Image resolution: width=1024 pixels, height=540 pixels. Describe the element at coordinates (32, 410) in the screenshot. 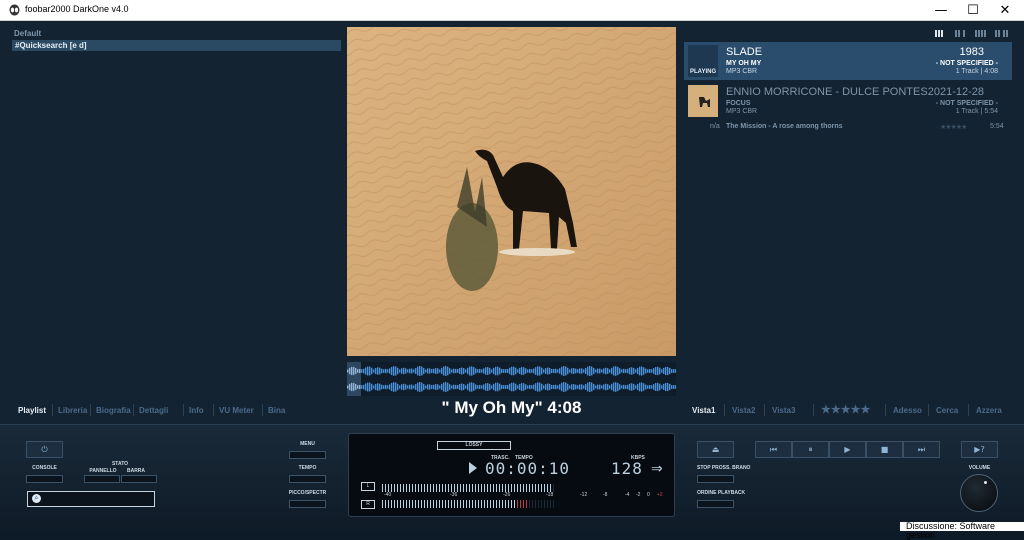

I see `tab-playlist: Playlist` at that location.